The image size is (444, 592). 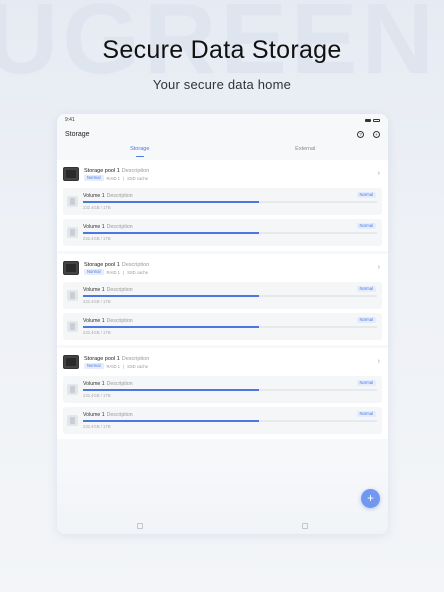 What do you see at coordinates (222, 84) in the screenshot?
I see `hero-subtitle: Your secure data home` at bounding box center [222, 84].